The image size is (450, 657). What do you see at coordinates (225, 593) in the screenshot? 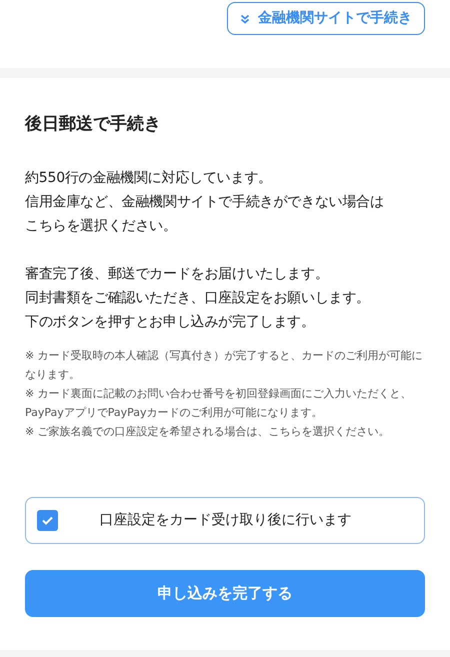
I see `submit-button: 申し込みを完了する` at bounding box center [225, 593].